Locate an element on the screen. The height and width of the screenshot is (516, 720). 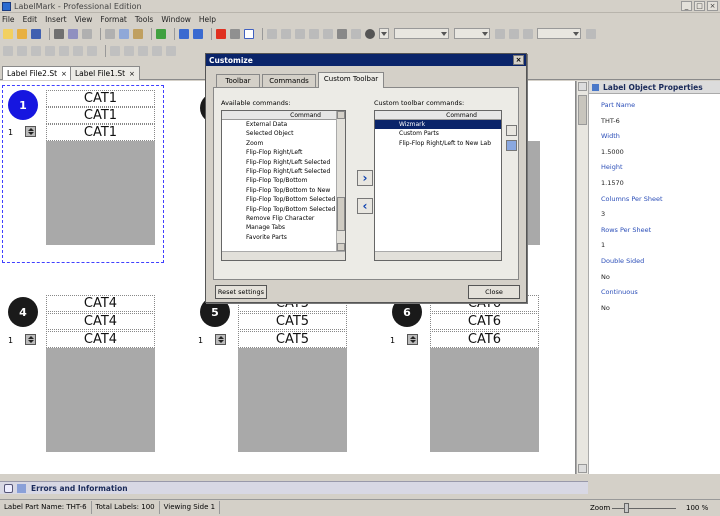
group-icon is located at coordinates (129, 50).